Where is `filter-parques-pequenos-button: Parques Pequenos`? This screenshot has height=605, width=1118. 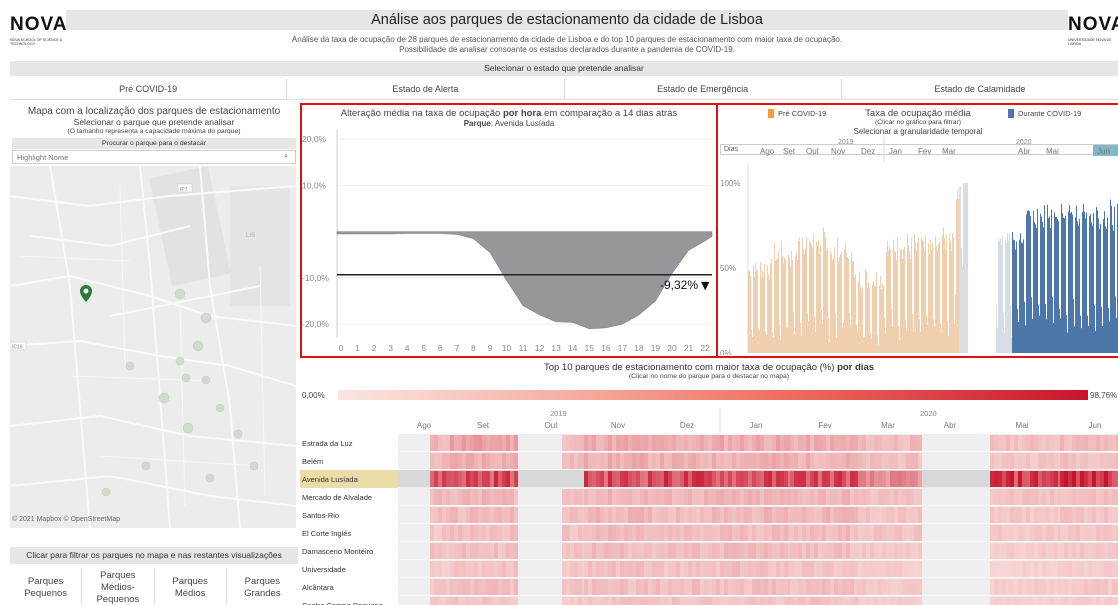
filter-parques-pequenos-button: Parques Pequenos is located at coordinates (46, 586).